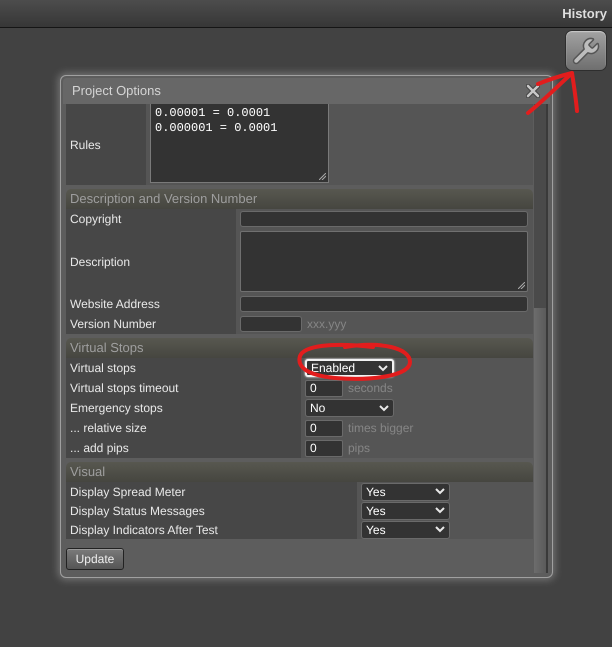  I want to click on wrench-icon, so click(586, 51).